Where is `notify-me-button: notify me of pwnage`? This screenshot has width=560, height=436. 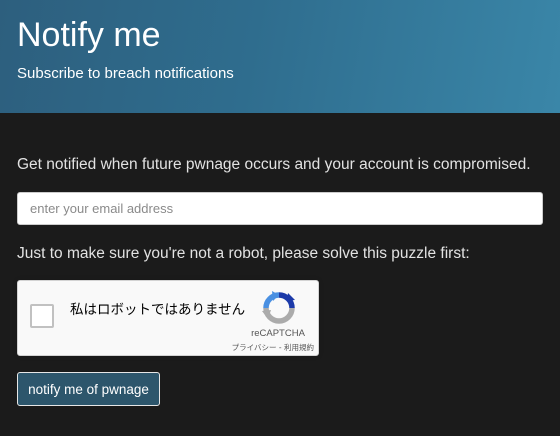 notify-me-button: notify me of pwnage is located at coordinates (88, 389).